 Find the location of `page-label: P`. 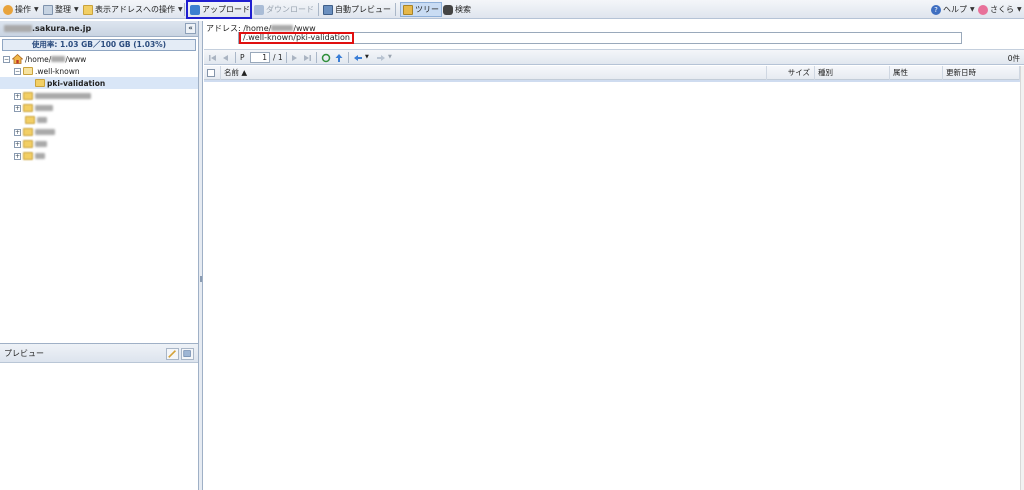

page-label: P is located at coordinates (242, 57).